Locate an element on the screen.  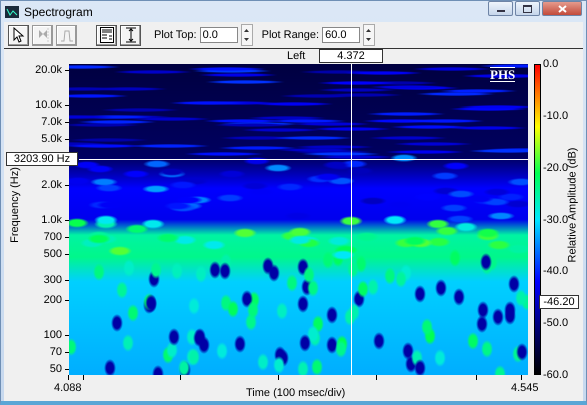
axis-title: Time (100 msec/div) is located at coordinates (296, 393).